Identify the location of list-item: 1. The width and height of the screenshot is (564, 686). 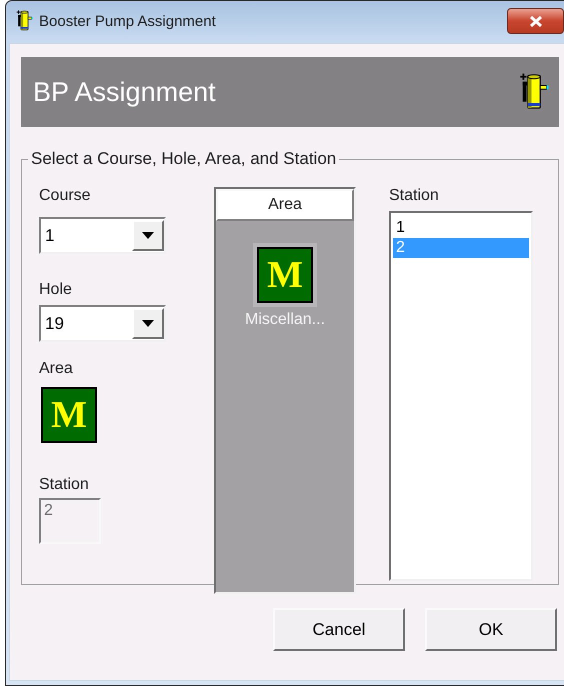
(461, 228).